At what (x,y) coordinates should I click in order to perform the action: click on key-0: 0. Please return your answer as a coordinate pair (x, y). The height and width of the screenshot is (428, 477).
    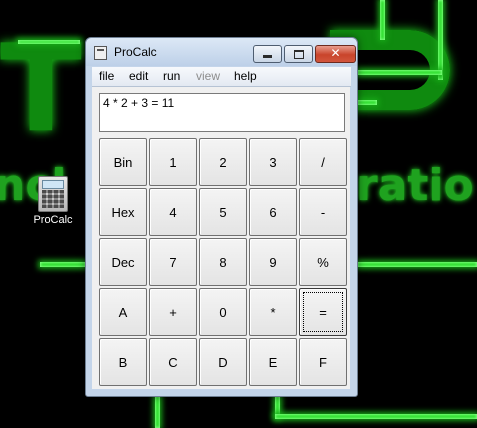
    Looking at the image, I should click on (223, 312).